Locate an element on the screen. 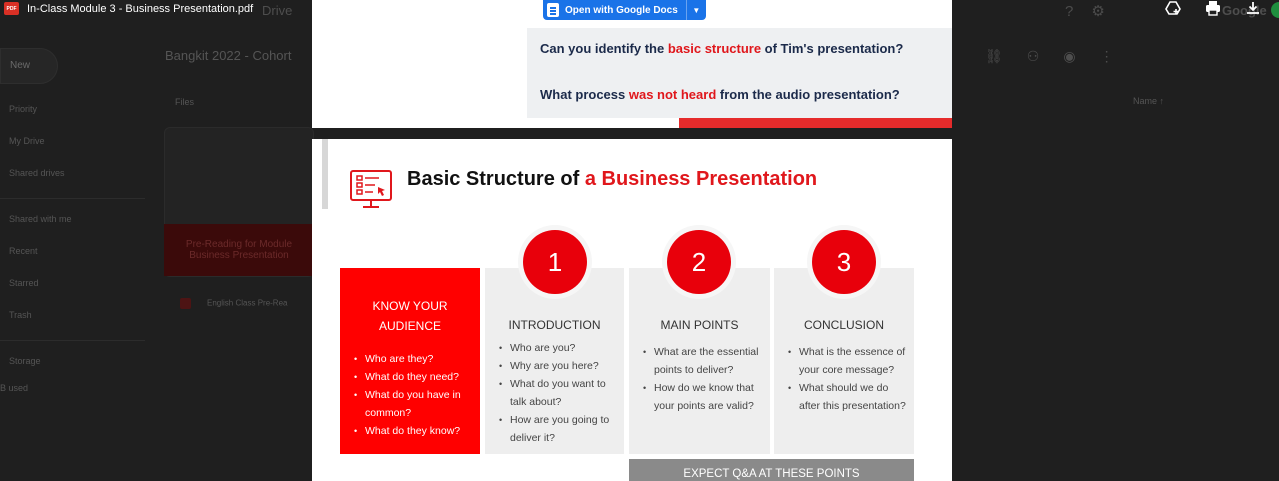  viewer-actions is located at coordinates (1213, 9).